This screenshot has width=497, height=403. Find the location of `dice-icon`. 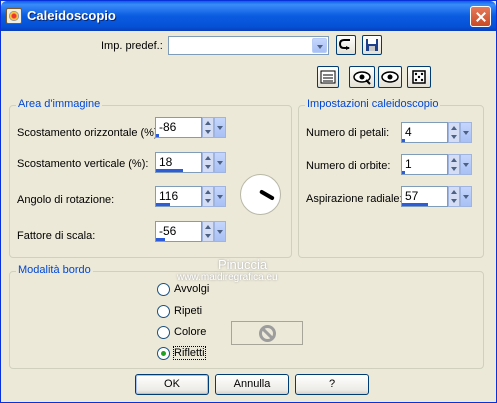

dice-icon is located at coordinates (419, 77).